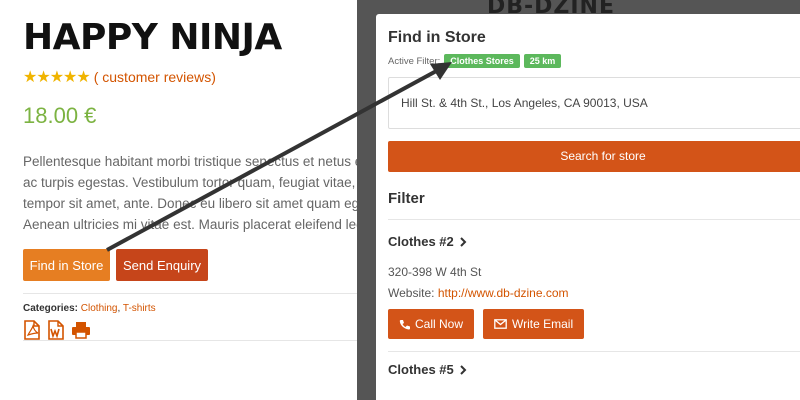 This screenshot has width=800, height=400. I want to click on website-label: Website:, so click(411, 293).